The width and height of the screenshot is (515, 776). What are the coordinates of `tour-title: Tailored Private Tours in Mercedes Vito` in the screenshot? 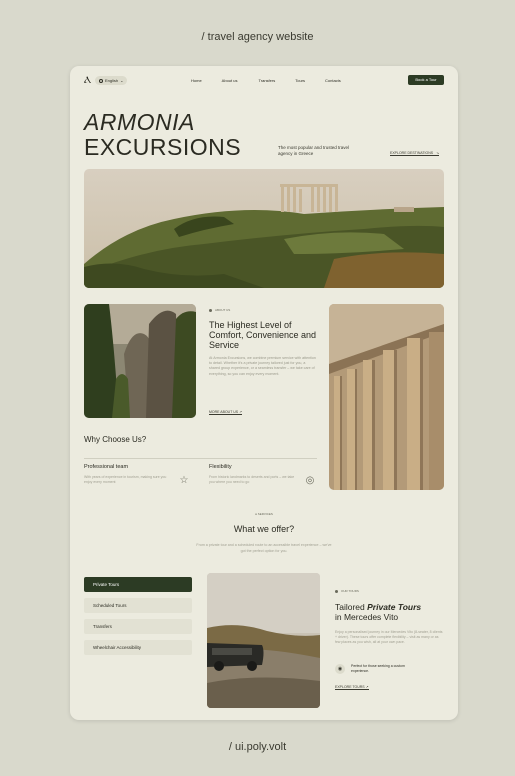 It's located at (390, 612).